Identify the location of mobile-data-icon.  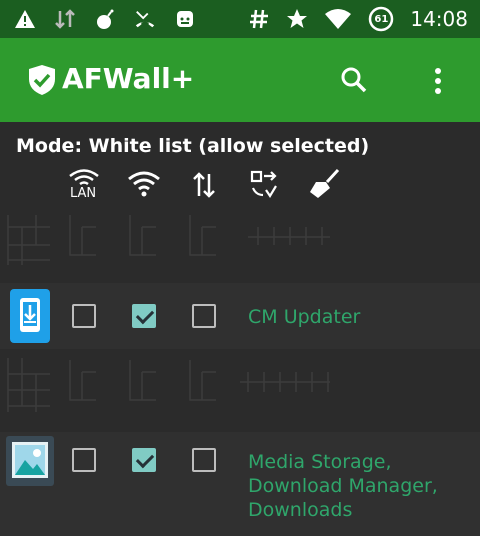
(204, 188).